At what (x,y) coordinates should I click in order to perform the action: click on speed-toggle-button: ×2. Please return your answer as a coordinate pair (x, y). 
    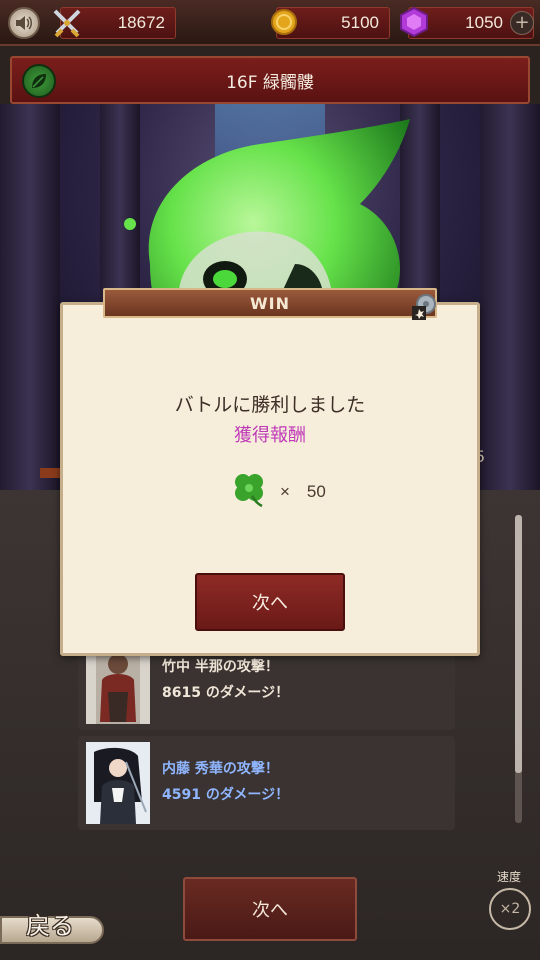
    Looking at the image, I should click on (510, 909).